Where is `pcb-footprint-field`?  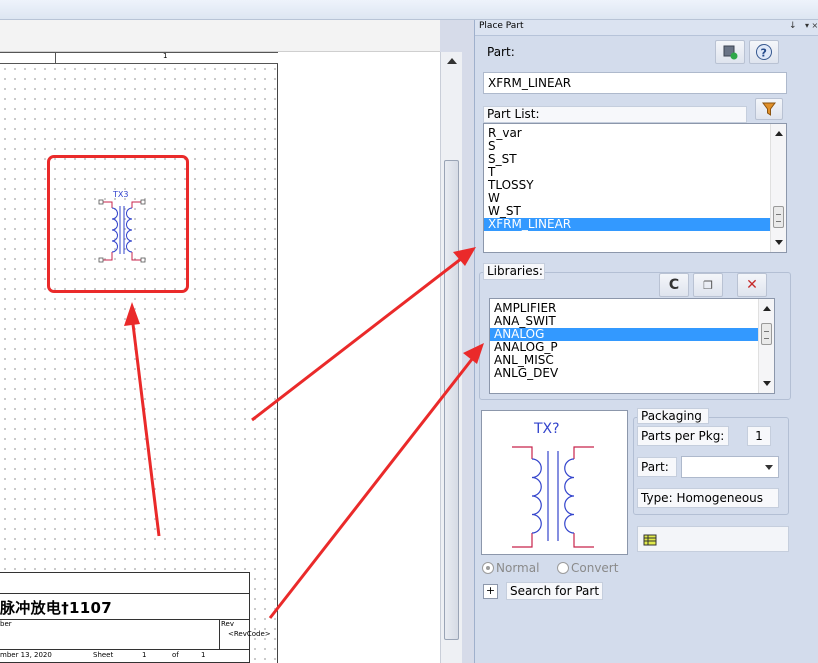
pcb-footprint-field is located at coordinates (713, 539).